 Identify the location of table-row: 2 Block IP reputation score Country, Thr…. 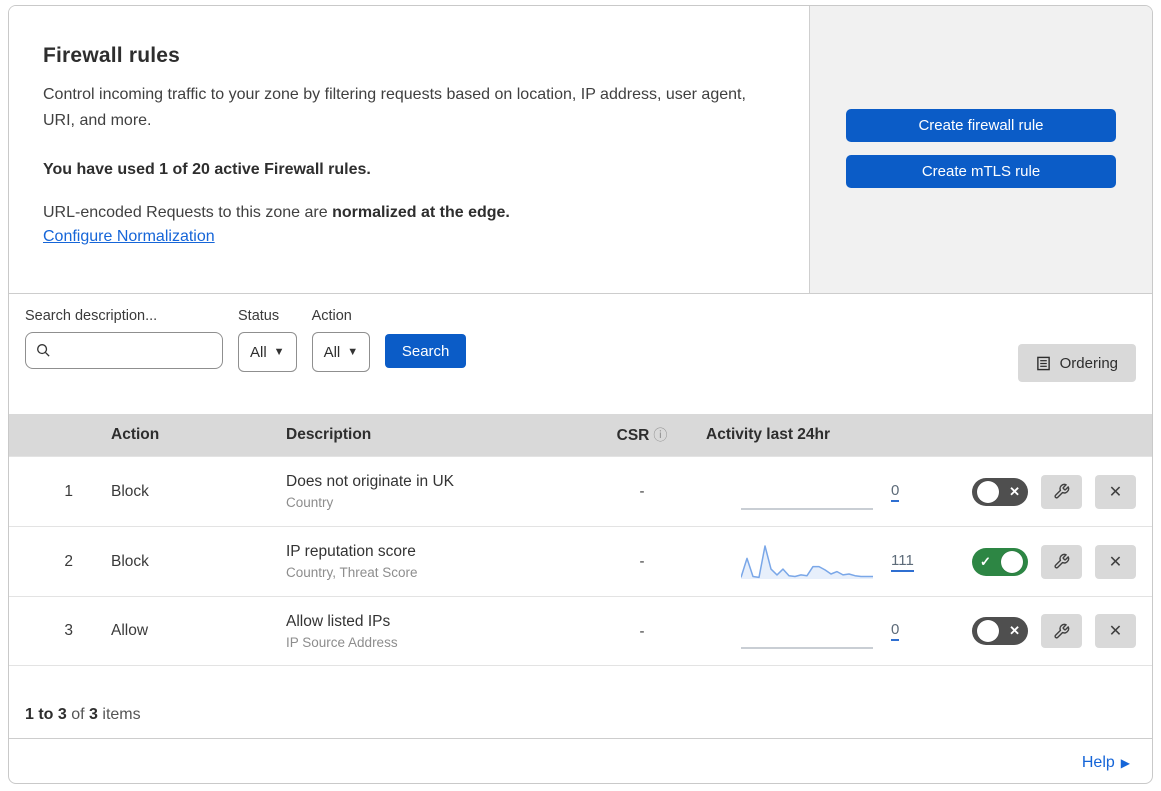
(580, 561).